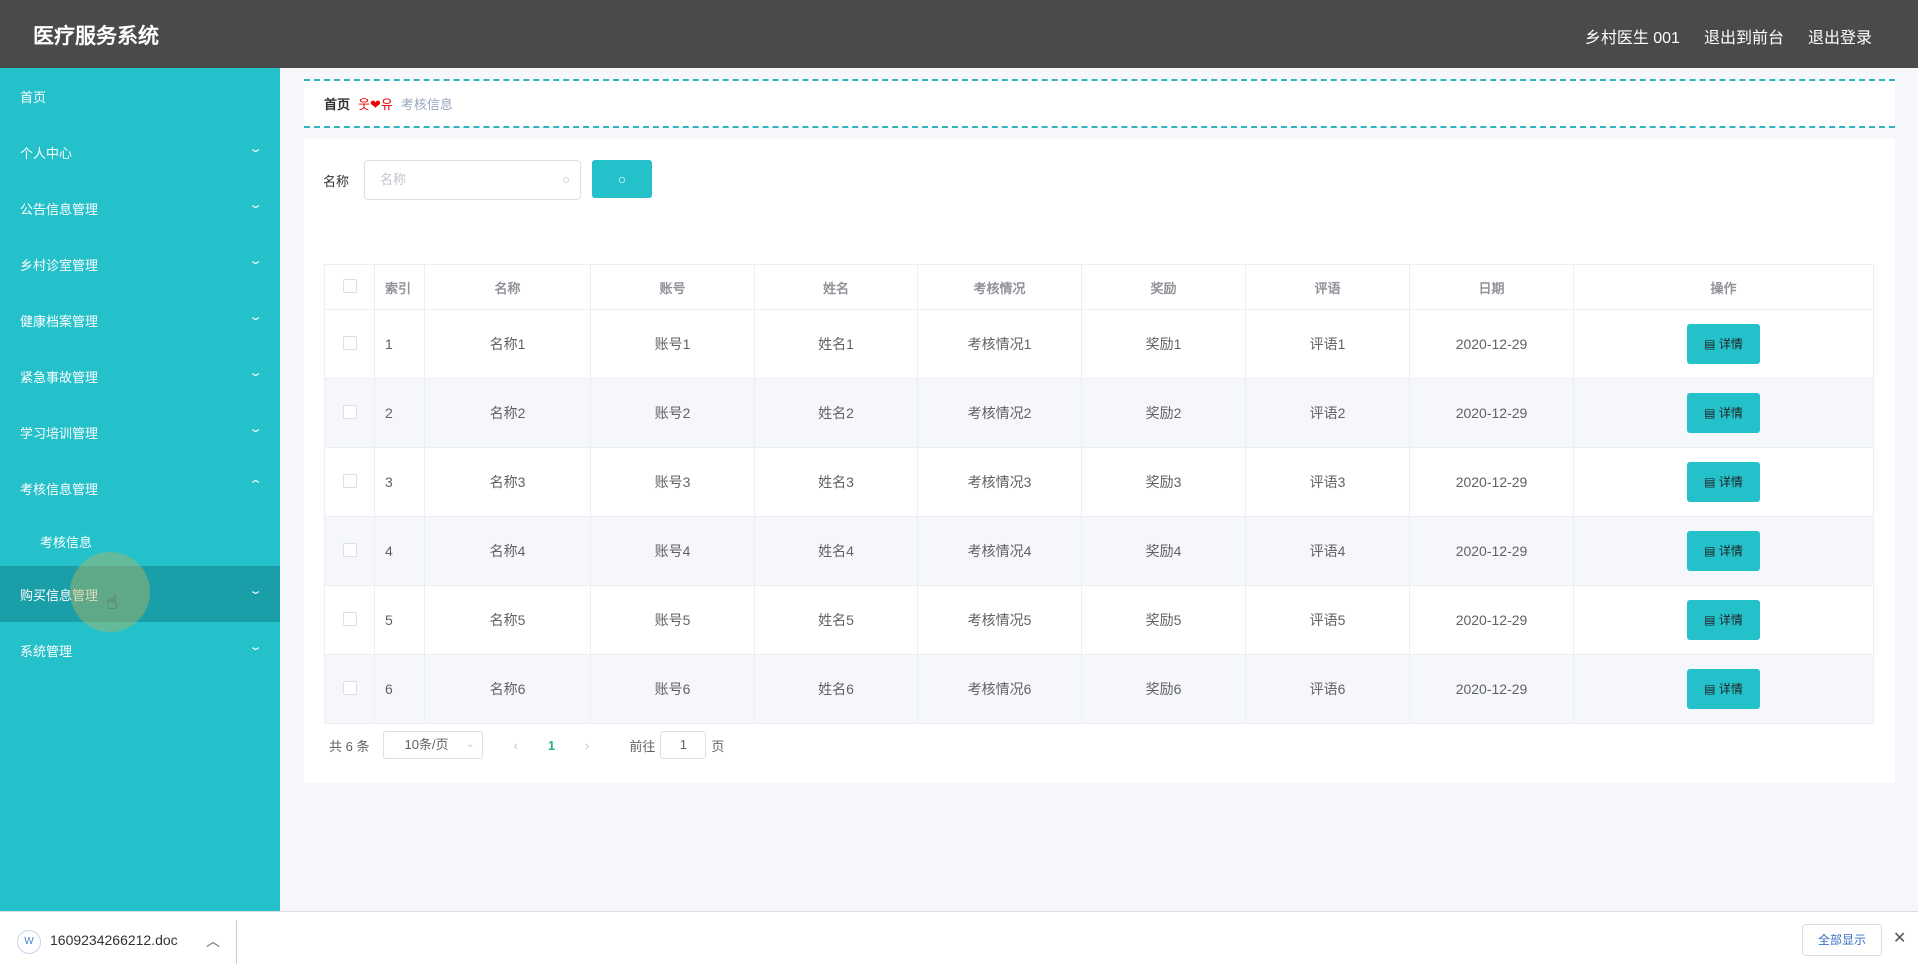 This screenshot has height=968, width=1918. Describe the element at coordinates (114, 940) in the screenshot. I see `download-file-name: 1609234266212.doc` at that location.